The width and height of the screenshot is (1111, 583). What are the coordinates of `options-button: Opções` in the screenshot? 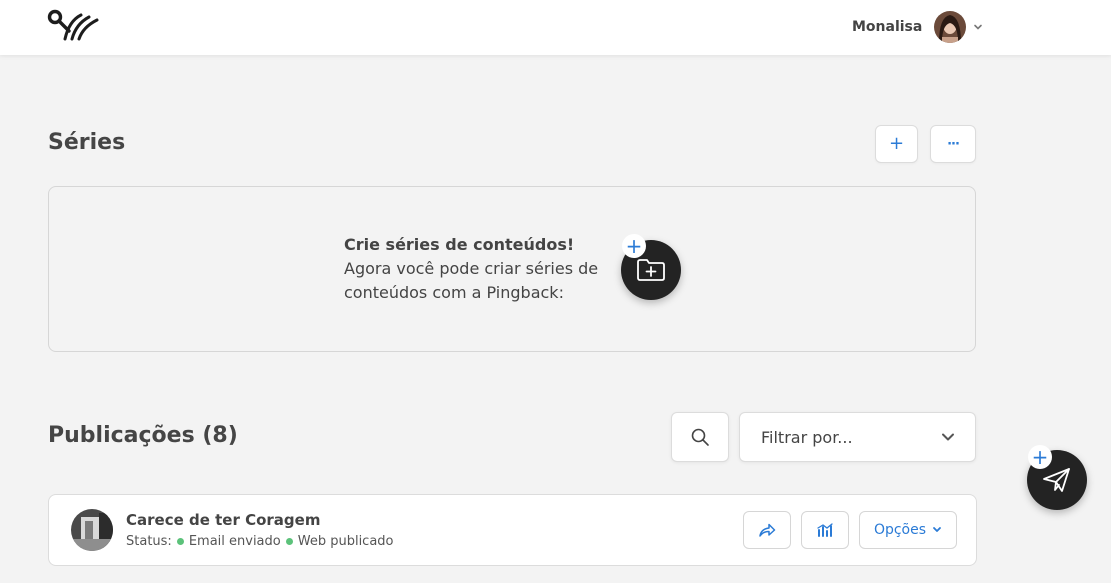 It's located at (908, 530).